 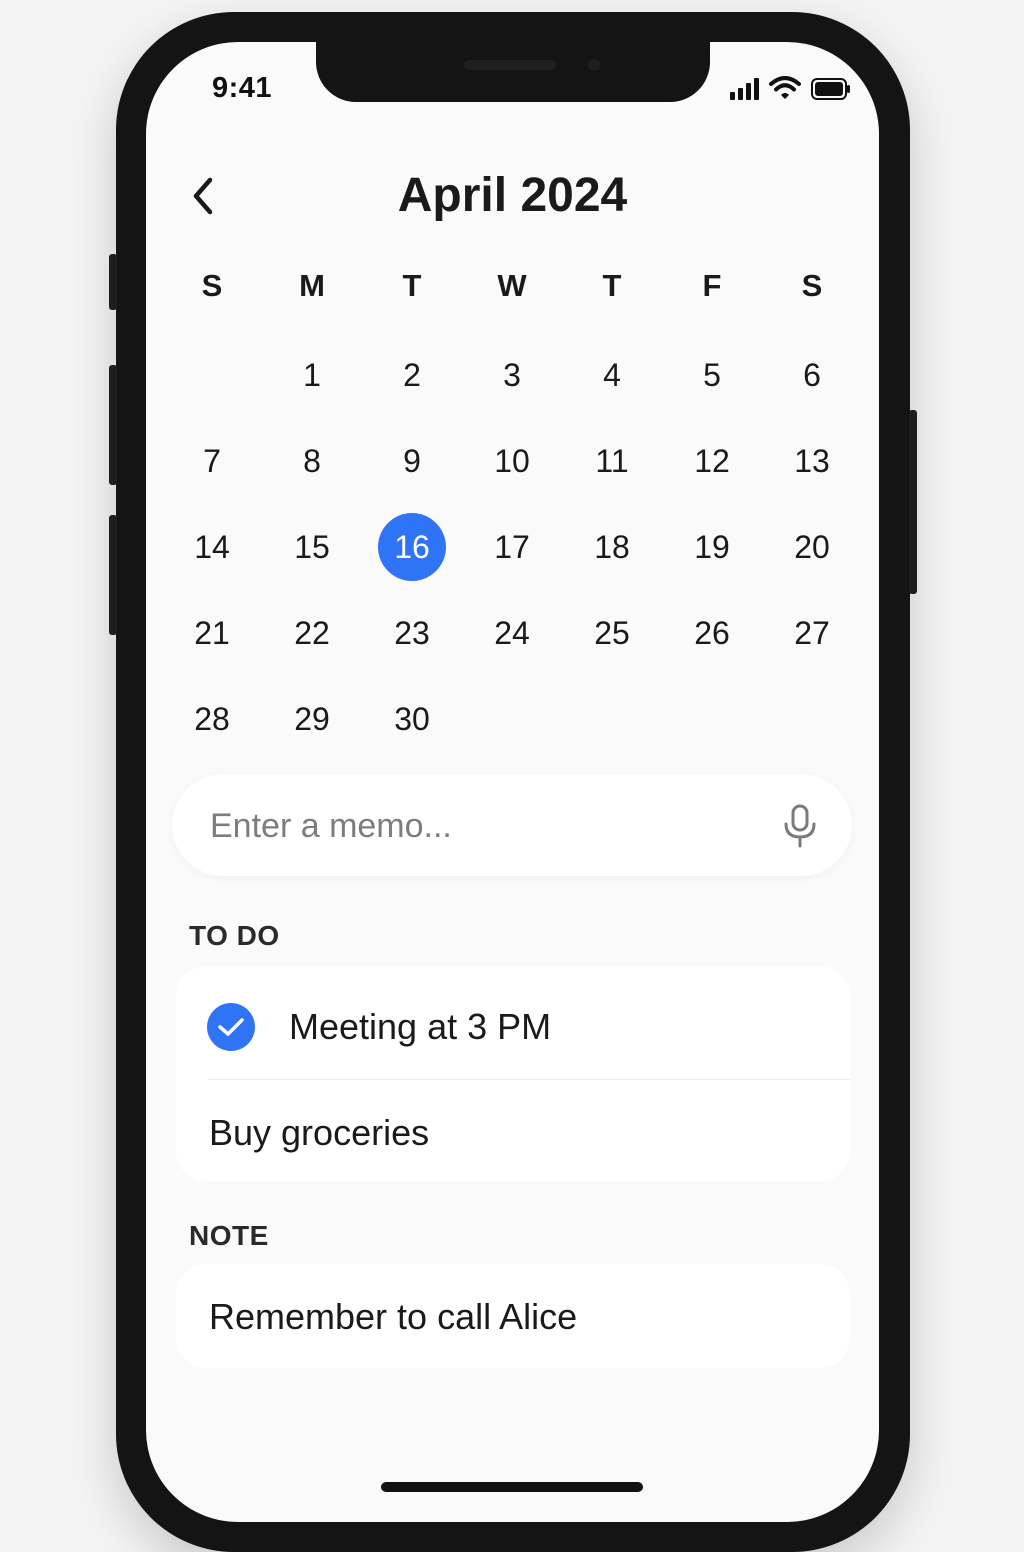 I want to click on calendar-day: 20, so click(x=812, y=547).